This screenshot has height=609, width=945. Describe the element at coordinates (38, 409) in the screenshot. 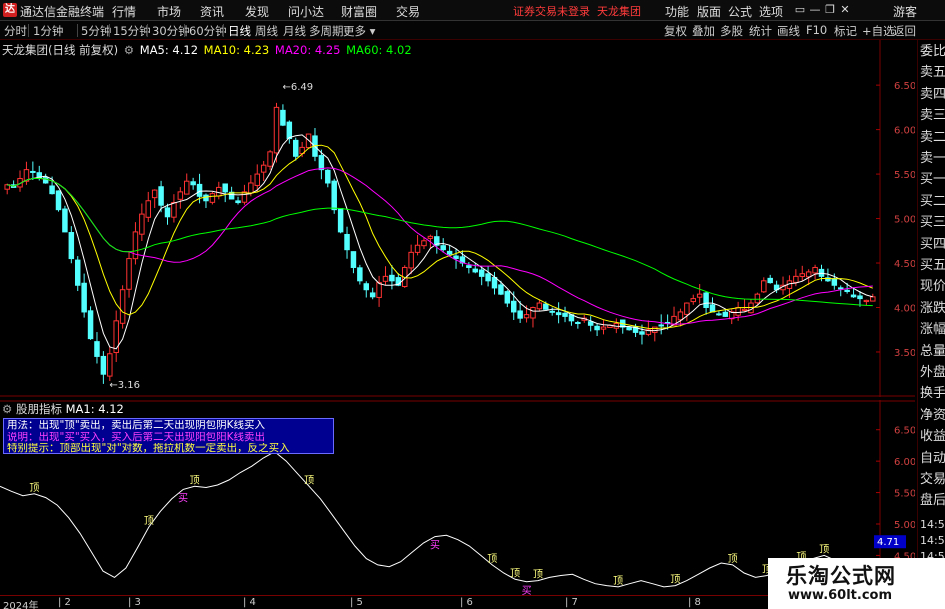

I see `indicator-name: 股朋指标` at that location.